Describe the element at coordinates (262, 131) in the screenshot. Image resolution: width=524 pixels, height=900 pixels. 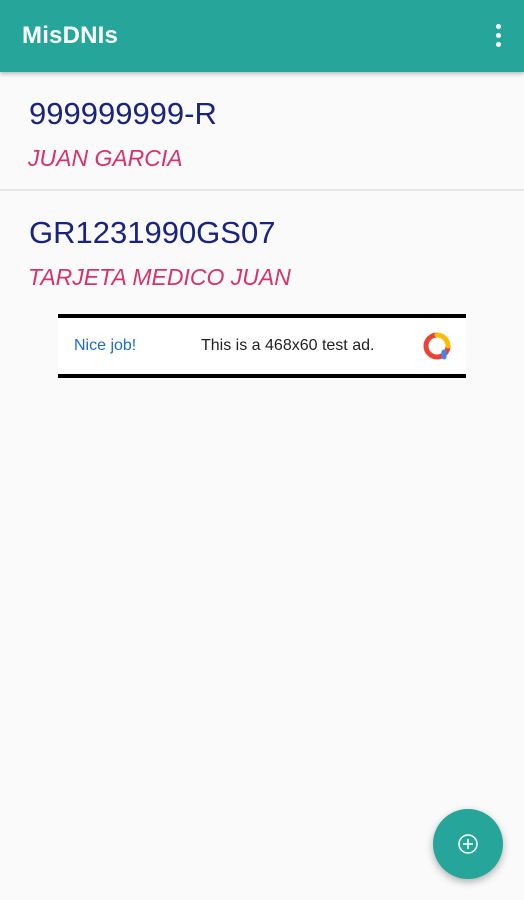
I see `list-item: 999999999-R JUAN GARCIA` at that location.